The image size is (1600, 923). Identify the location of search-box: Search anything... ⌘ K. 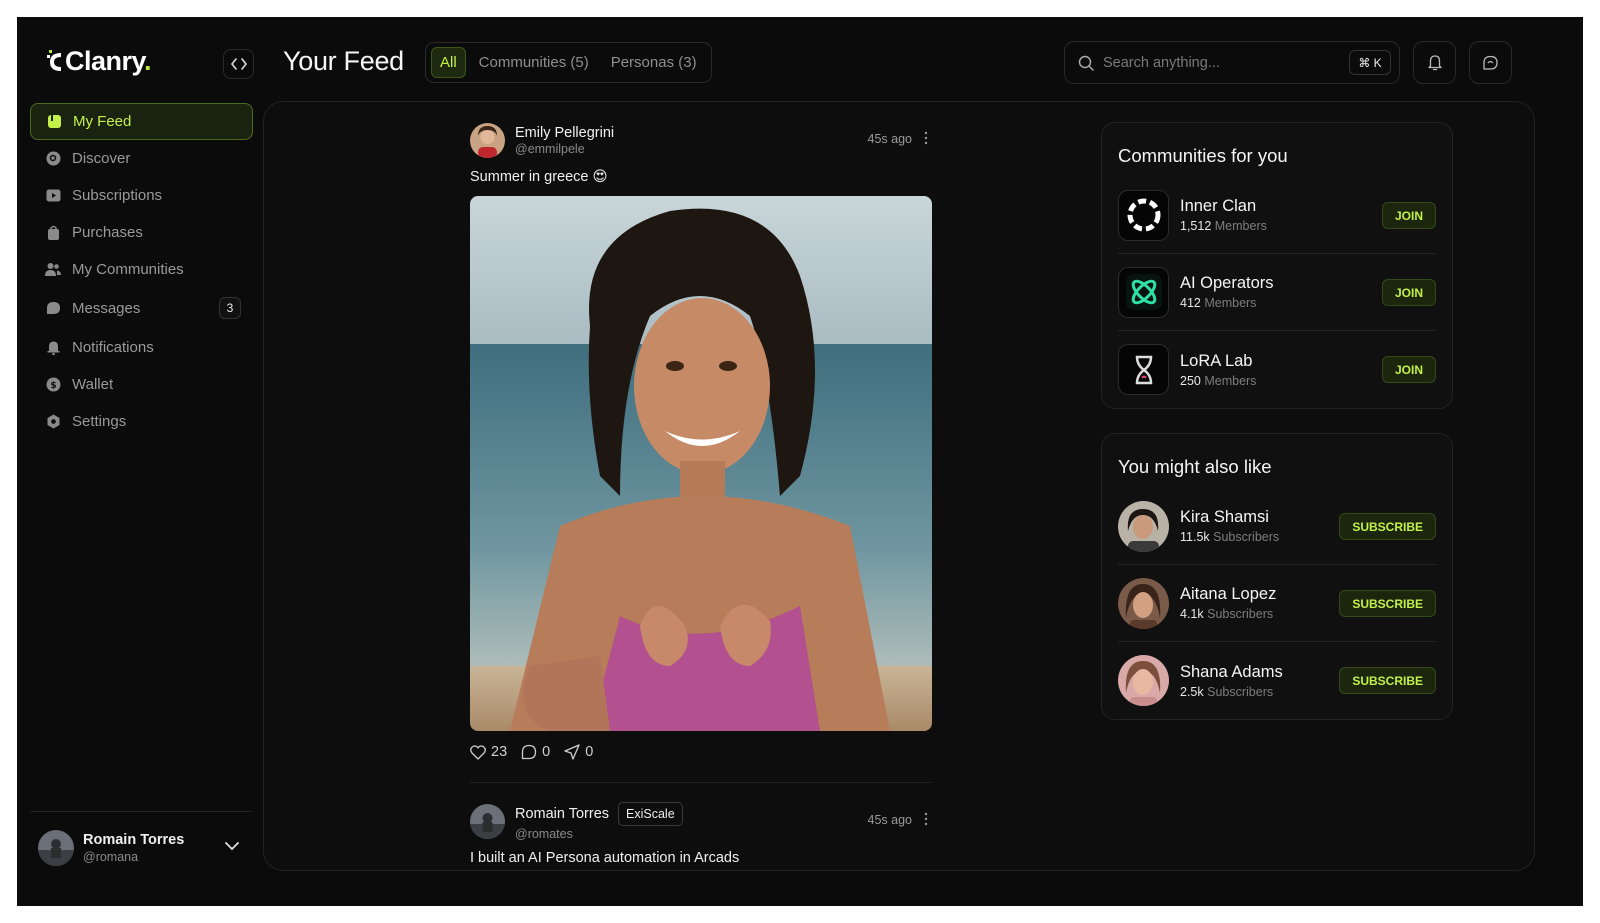
(1232, 62).